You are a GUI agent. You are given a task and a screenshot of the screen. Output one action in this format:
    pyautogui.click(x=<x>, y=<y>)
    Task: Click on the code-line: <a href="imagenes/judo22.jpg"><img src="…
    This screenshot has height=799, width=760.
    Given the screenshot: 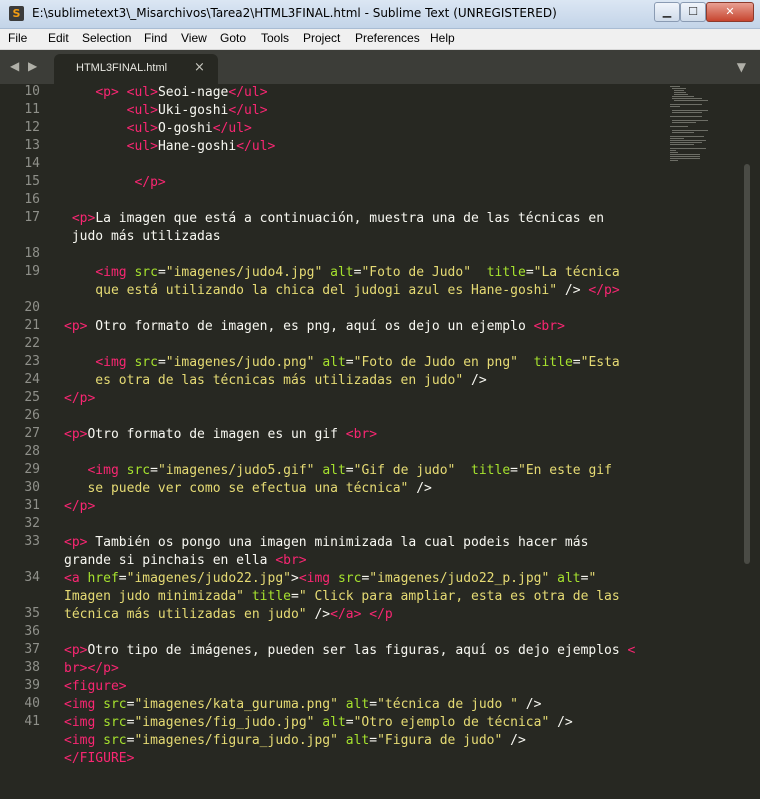 What is the action you would take?
    pyautogui.click(x=330, y=579)
    